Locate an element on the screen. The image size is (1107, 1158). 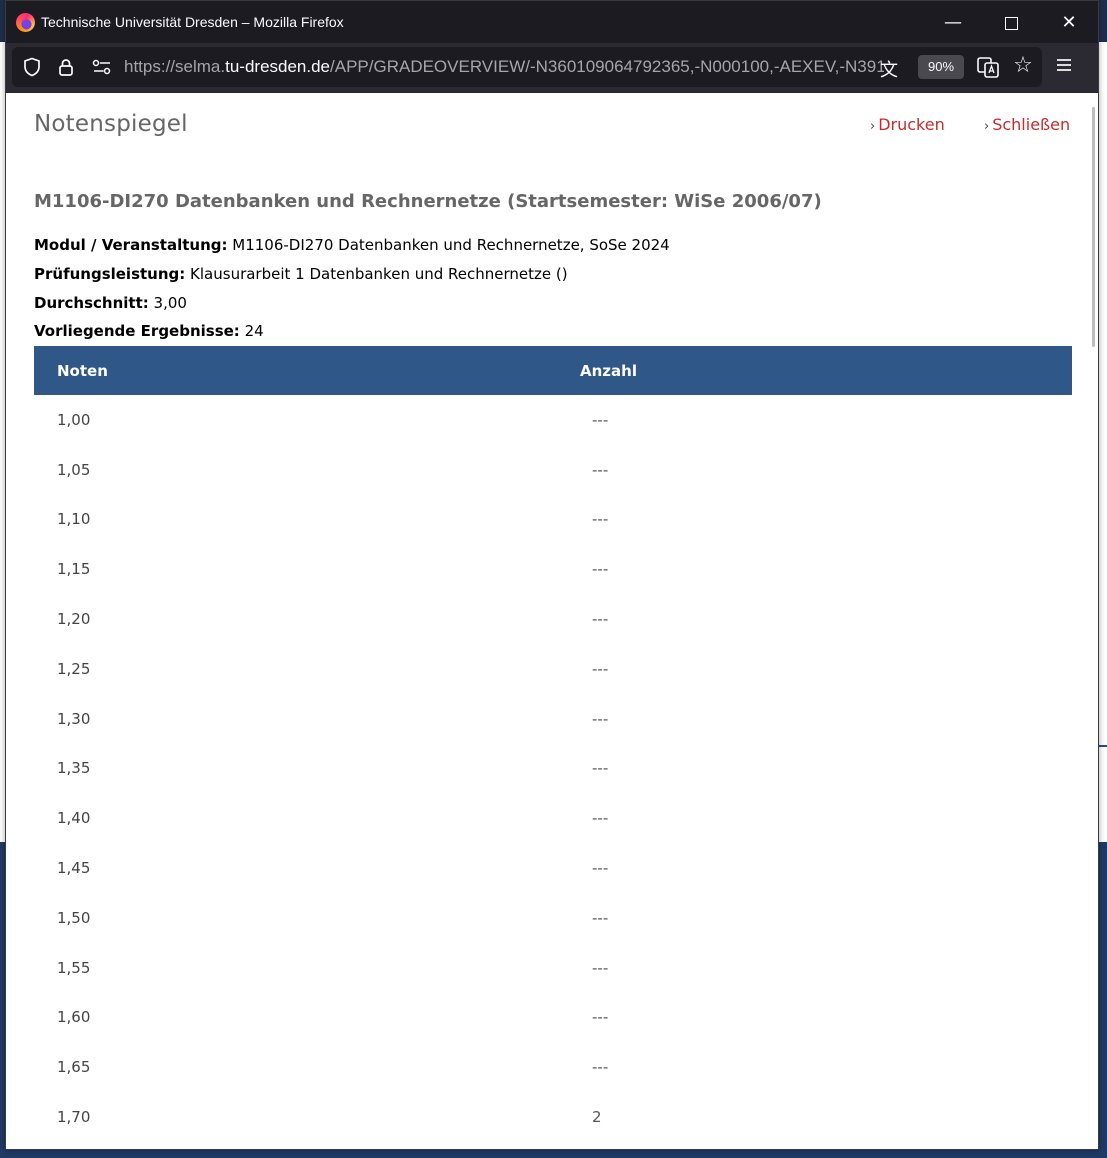
print-link-label: Drucken is located at coordinates (911, 124).